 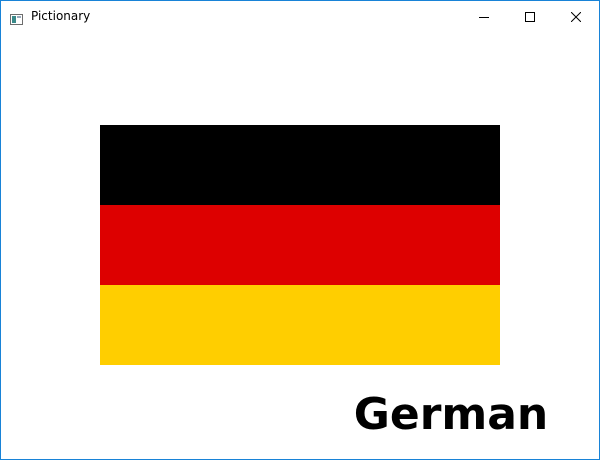 I want to click on title-bar: Pictionary, so click(x=300, y=16).